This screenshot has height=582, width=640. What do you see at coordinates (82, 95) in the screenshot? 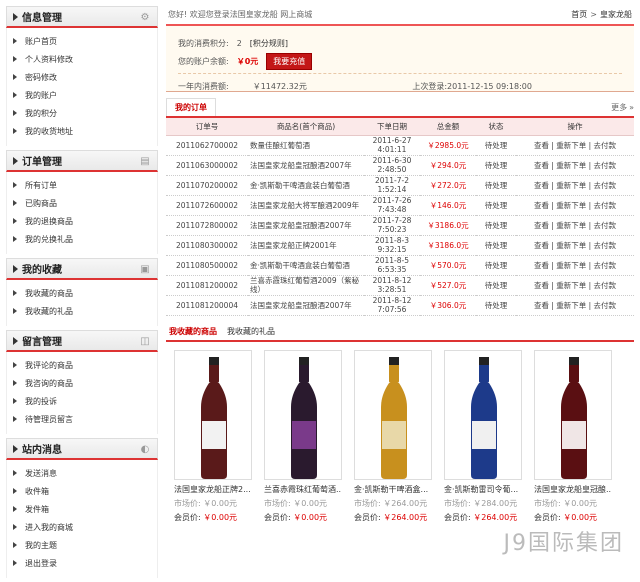
I see `sidebar-item: 我的账户` at bounding box center [82, 95].